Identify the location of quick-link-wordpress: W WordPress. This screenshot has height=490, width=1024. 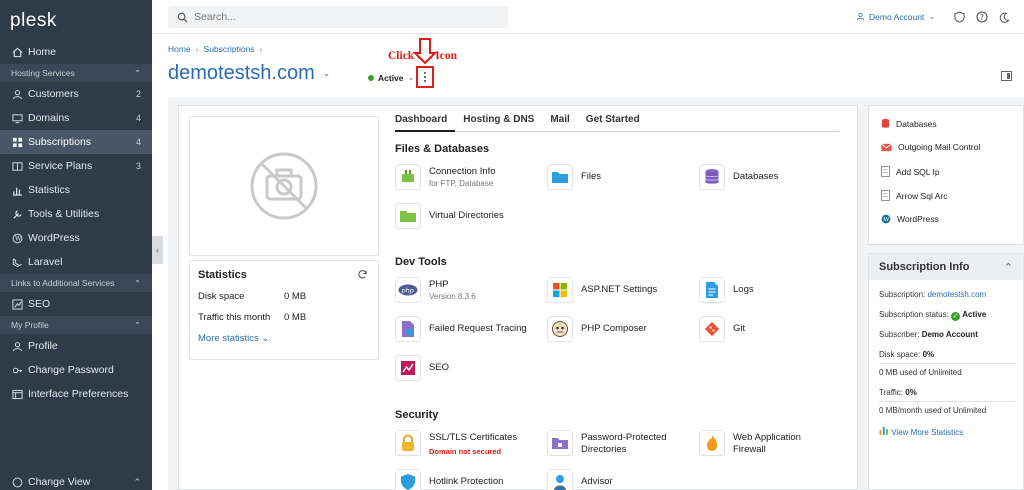
(910, 219).